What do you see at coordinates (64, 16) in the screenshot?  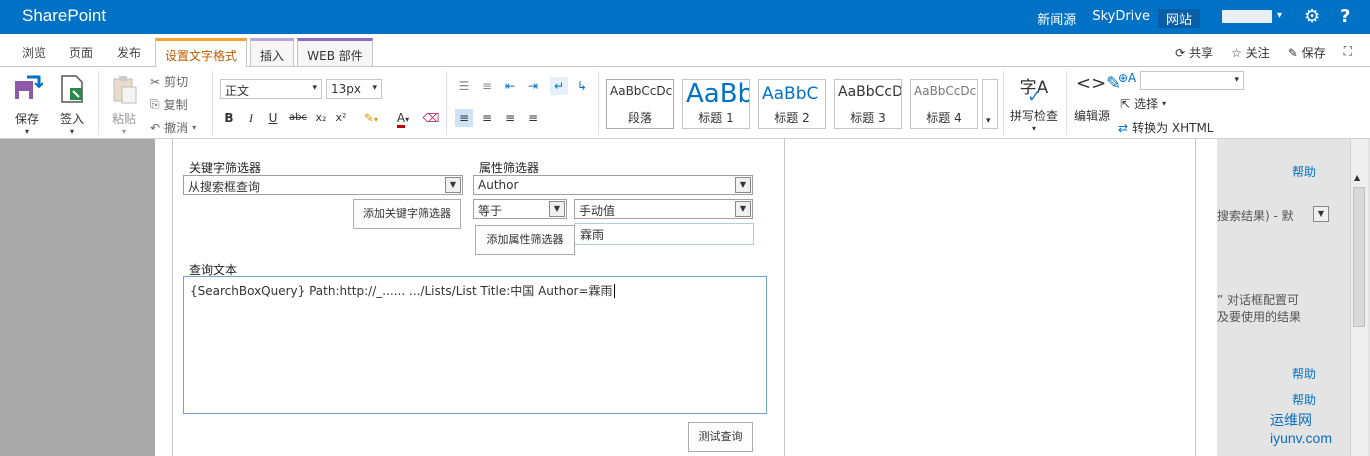 I see `brand-logo: SharePoint` at bounding box center [64, 16].